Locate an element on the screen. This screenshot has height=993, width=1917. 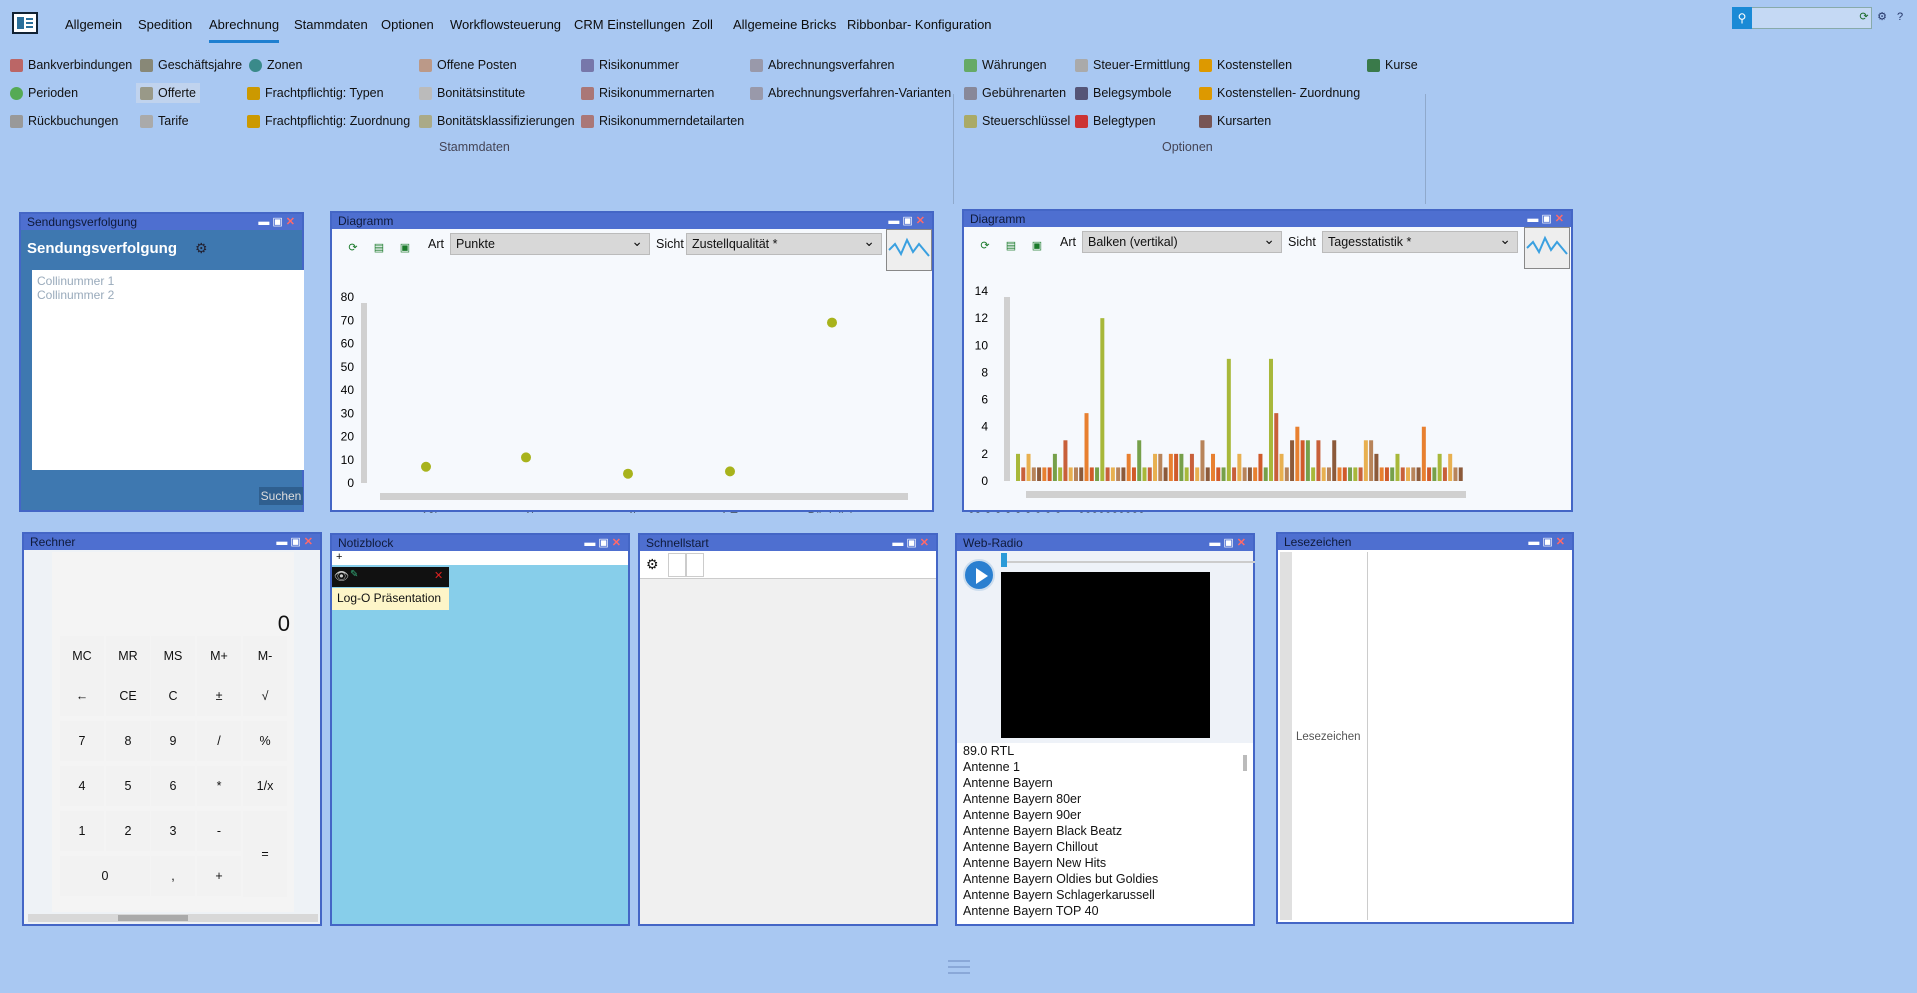
ribbon-gebuehrenarten: Gebührenarten is located at coordinates (1015, 93).